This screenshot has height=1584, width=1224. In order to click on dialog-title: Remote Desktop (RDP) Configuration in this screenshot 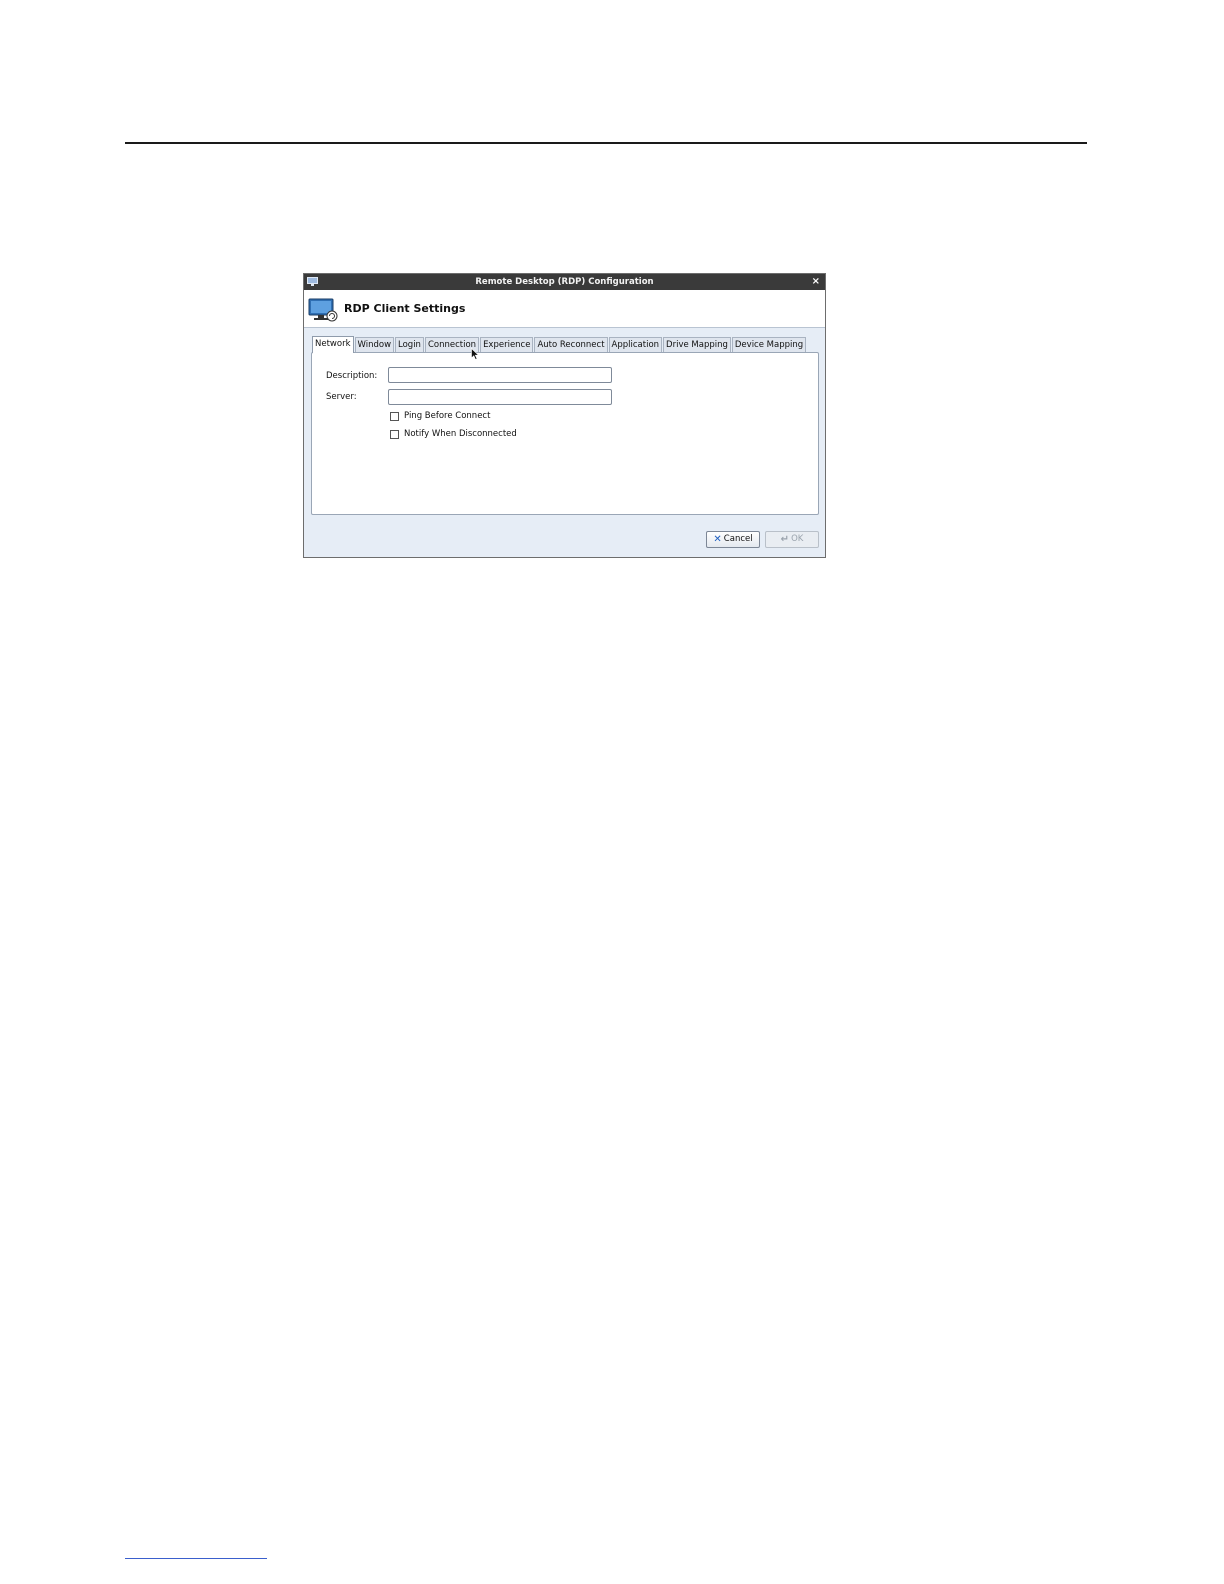, I will do `click(564, 282)`.